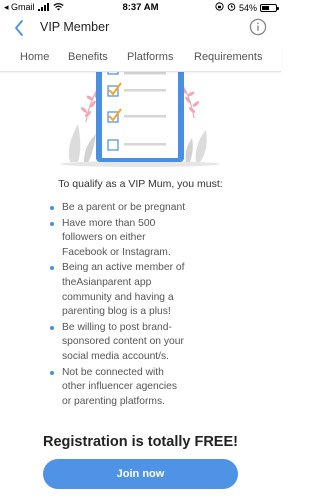  What do you see at coordinates (140, 442) in the screenshot?
I see `registration-free-text: Registration is totally FREE!` at bounding box center [140, 442].